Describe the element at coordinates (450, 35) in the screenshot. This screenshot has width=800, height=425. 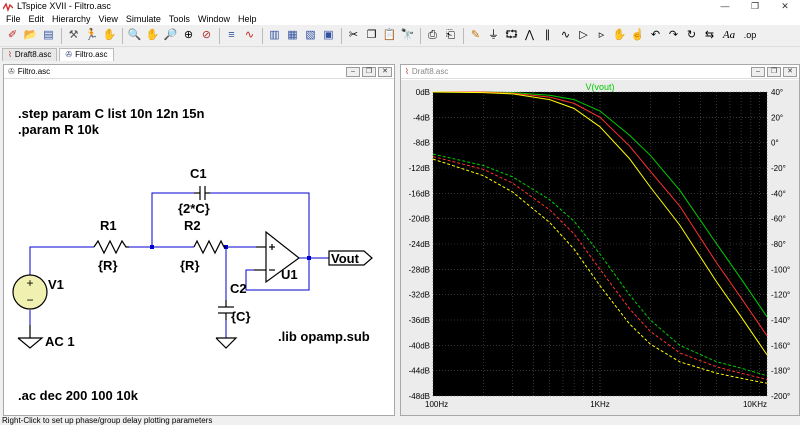
I see `print-preview-icon: ⎗` at that location.